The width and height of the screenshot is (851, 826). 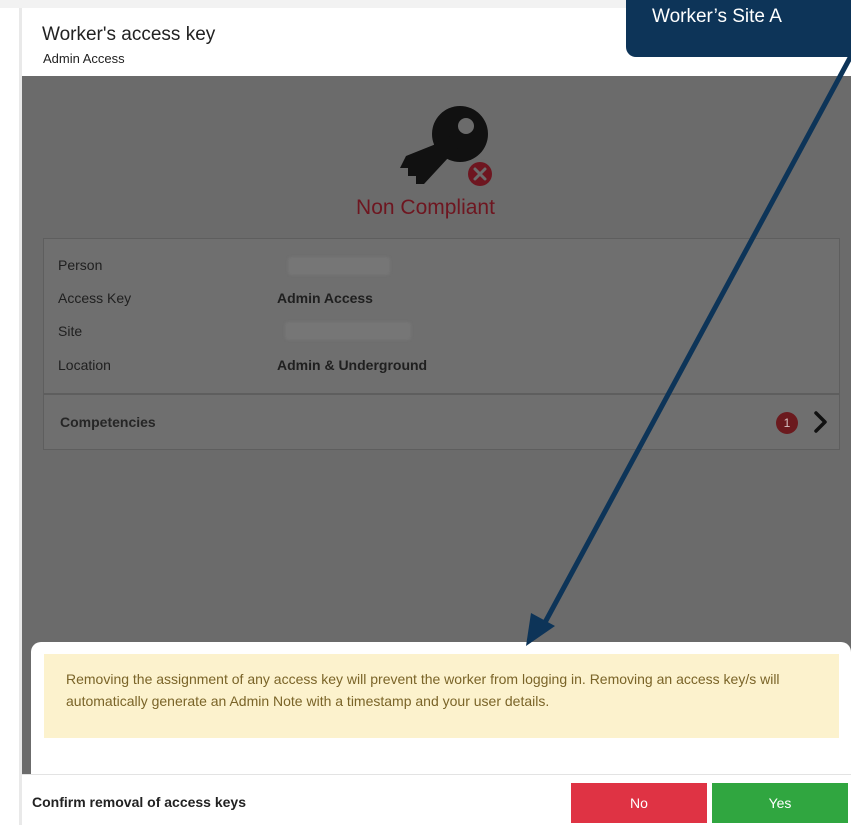 I want to click on chevron-right-icon, so click(x=821, y=422).